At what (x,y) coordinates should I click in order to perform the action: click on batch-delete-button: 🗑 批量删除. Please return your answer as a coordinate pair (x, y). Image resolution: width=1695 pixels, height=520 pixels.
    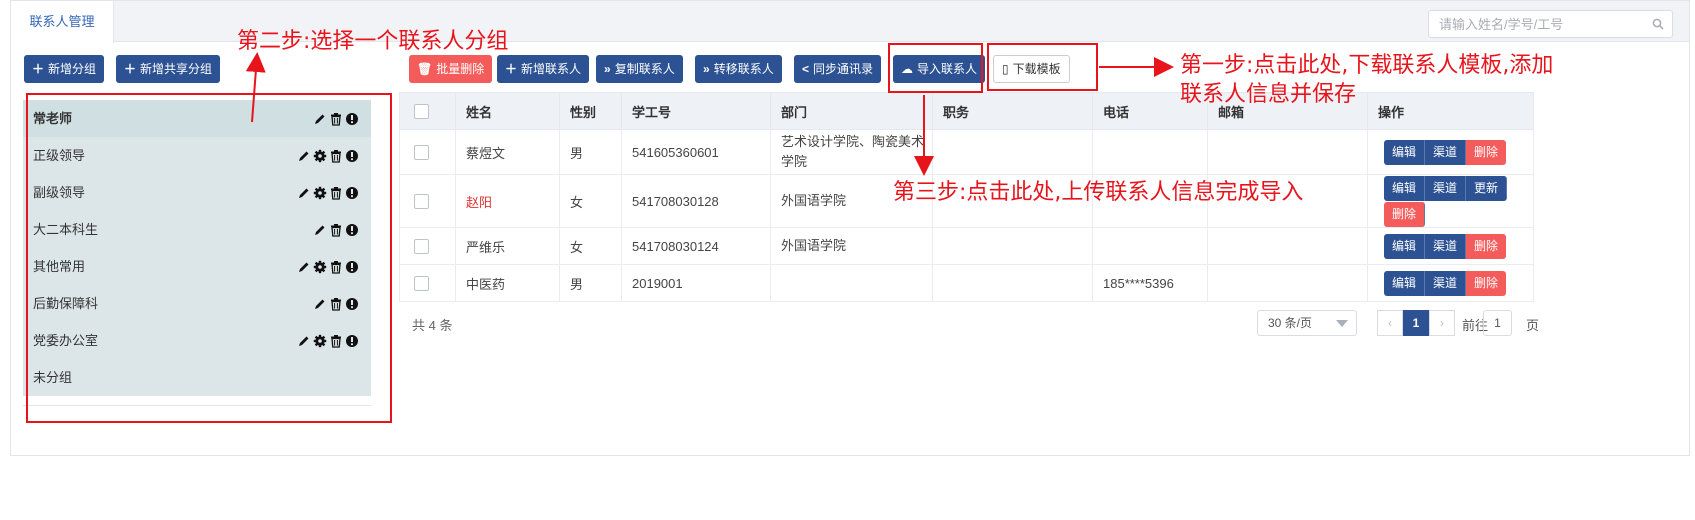
    Looking at the image, I should click on (451, 69).